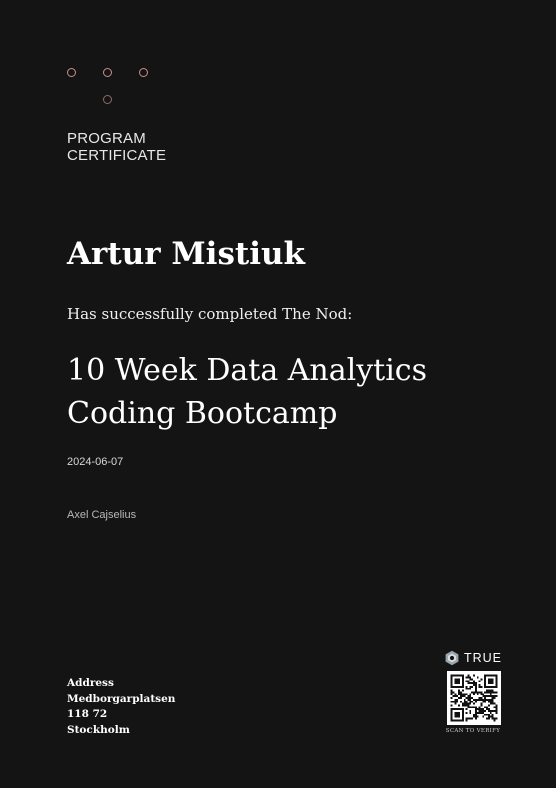 This screenshot has height=788, width=556. What do you see at coordinates (202, 413) in the screenshot?
I see `course-title-line2: Coding Bootcamp` at bounding box center [202, 413].